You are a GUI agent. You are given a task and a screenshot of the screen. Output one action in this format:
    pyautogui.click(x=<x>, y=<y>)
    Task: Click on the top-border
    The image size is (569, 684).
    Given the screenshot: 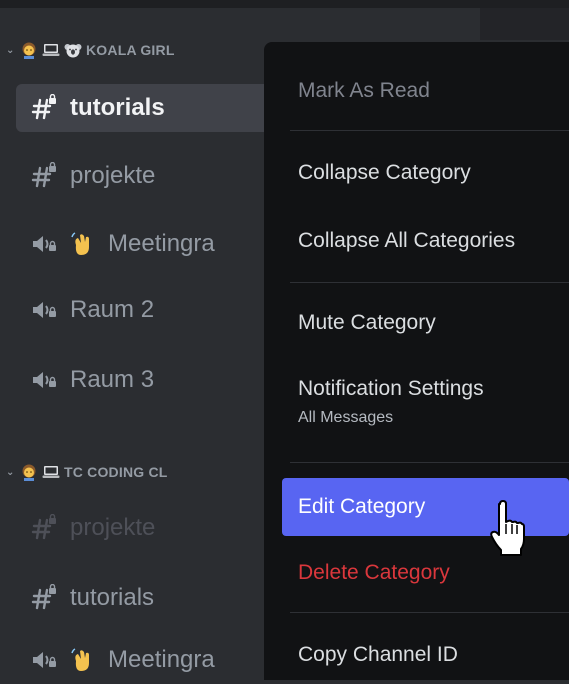 What is the action you would take?
    pyautogui.click(x=284, y=4)
    